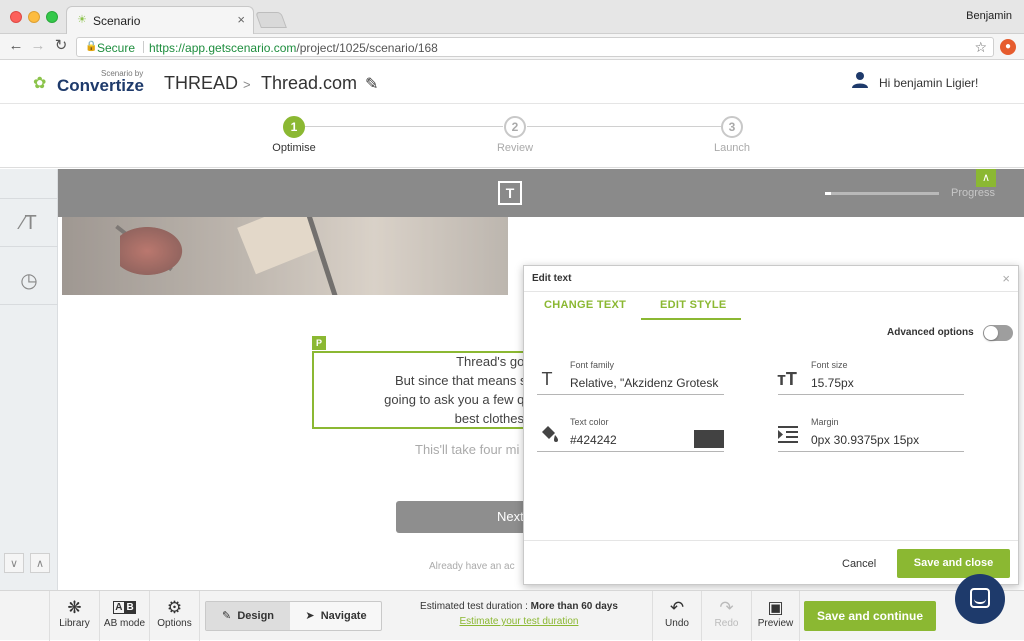 The height and width of the screenshot is (641, 1024). I want to click on url-path: /project/1025/scenario/168, so click(367, 48).